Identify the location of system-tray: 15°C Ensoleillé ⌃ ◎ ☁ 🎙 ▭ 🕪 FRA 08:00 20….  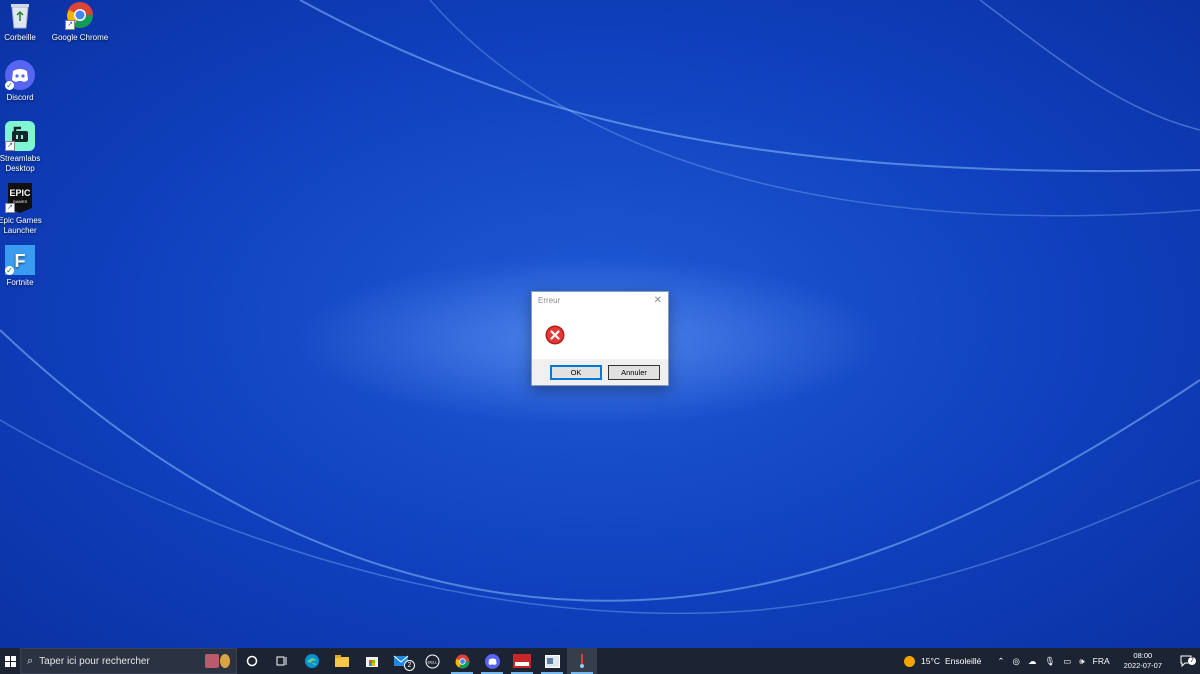
(1050, 661).